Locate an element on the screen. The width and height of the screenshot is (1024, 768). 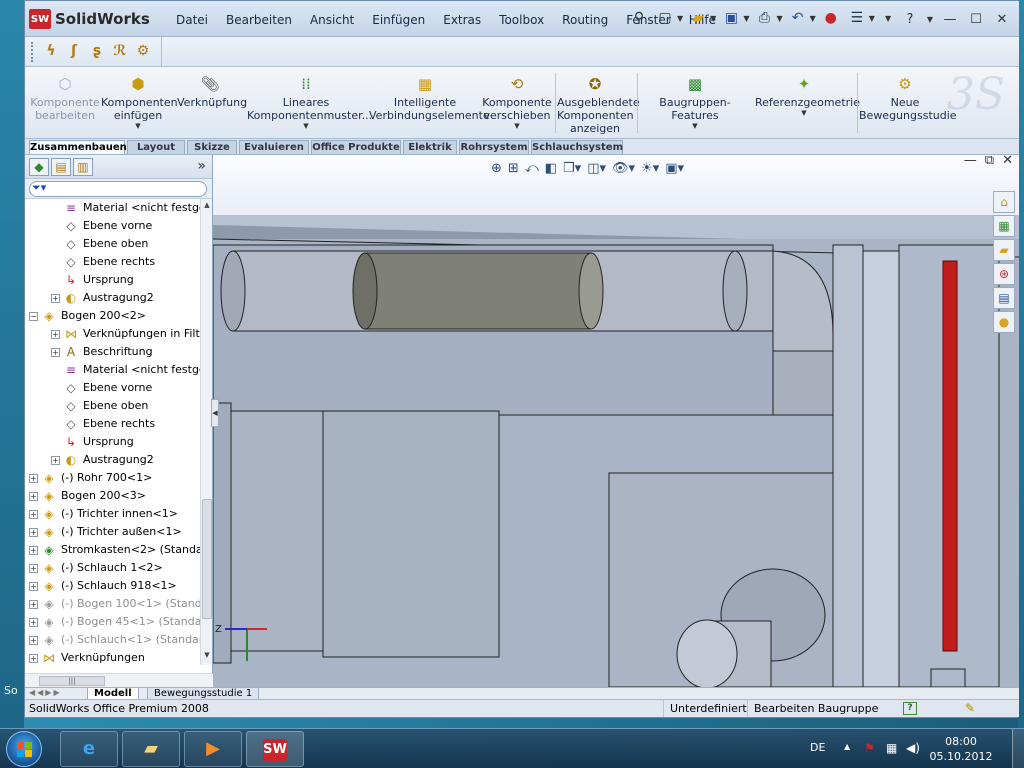
tab-office-produkte: Office Produkte is located at coordinates (356, 147).